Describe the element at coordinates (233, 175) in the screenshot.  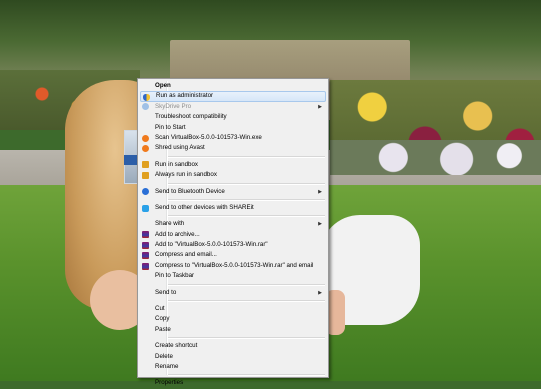
I see `menu-item-always-run-in-sandbox: Always run in sandbox` at that location.